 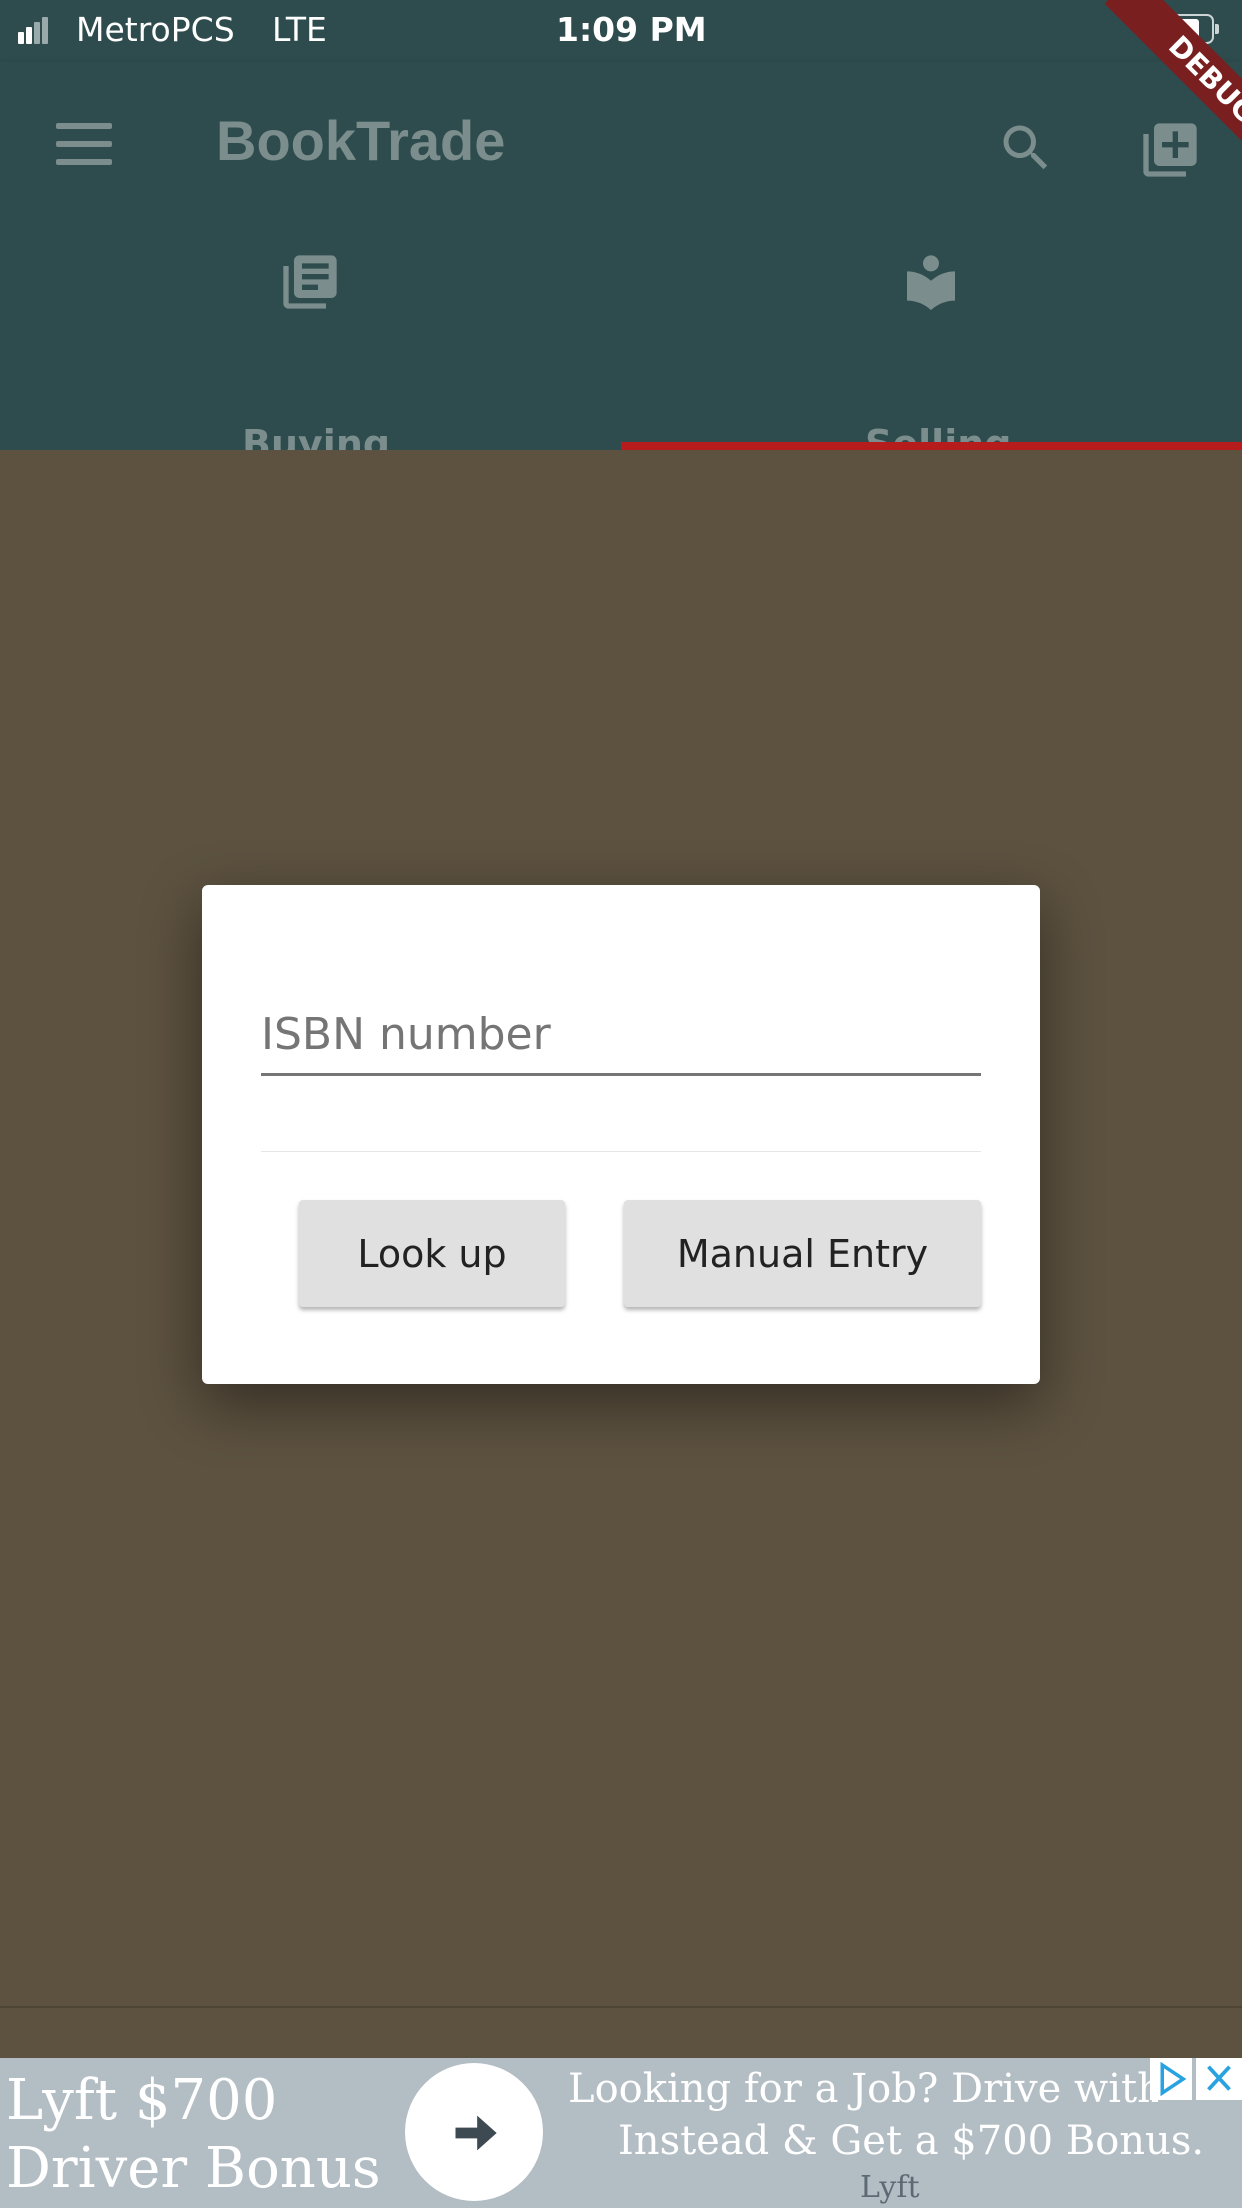 I want to click on debug-label: DEBUG, so click(x=1201, y=80).